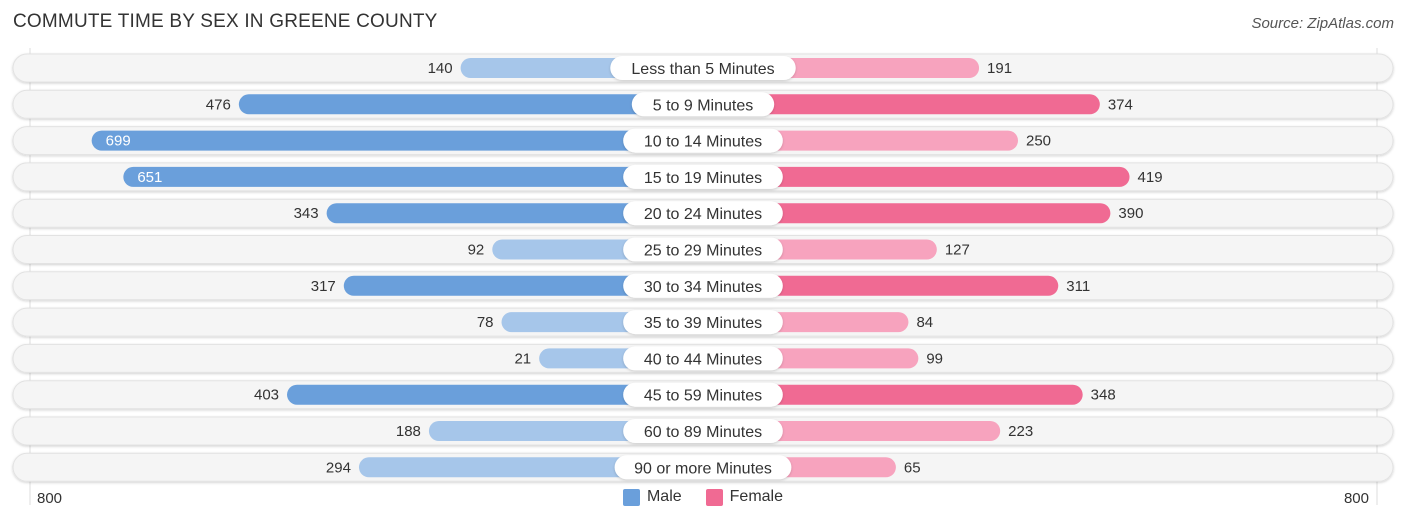 Image resolution: width=1406 pixels, height=523 pixels. I want to click on legend-item-male: Male, so click(652, 497).